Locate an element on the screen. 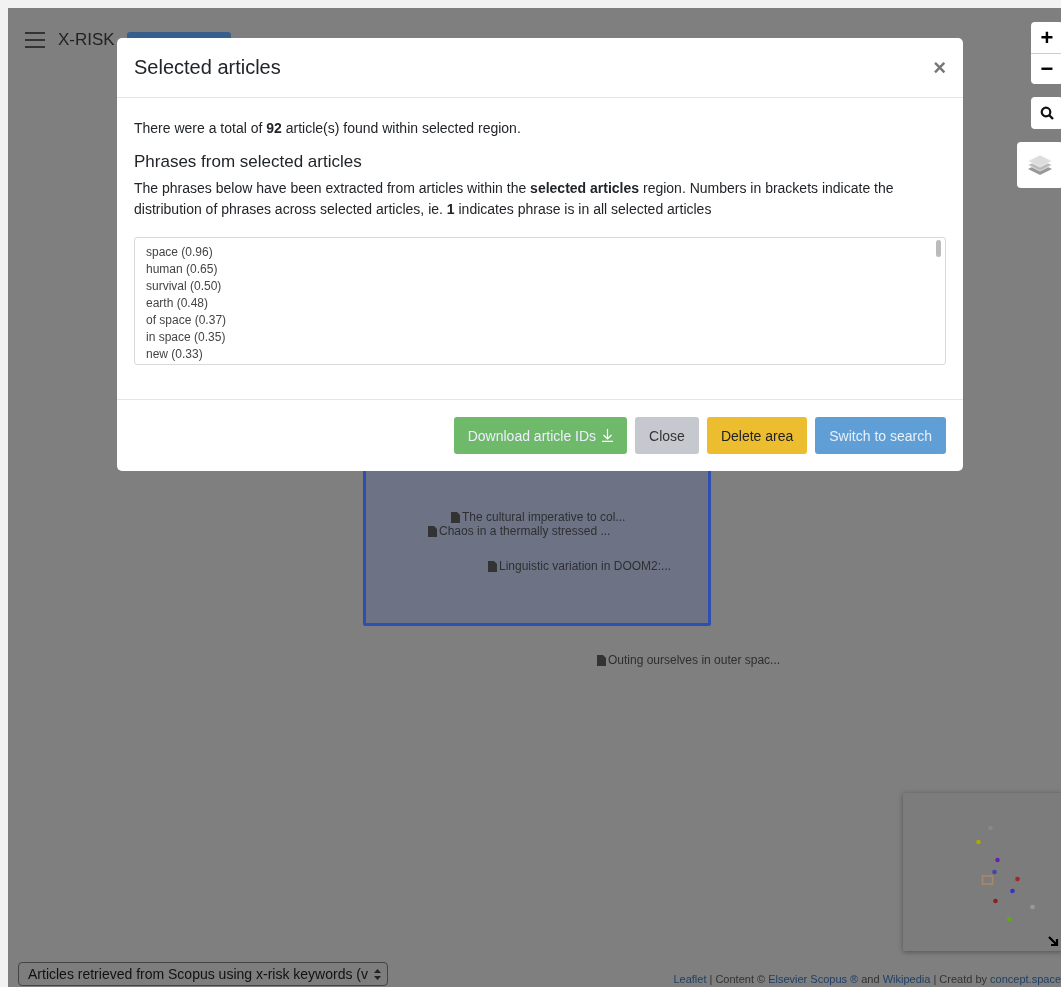 The width and height of the screenshot is (1061, 987). attribution-text: and is located at coordinates (870, 979).